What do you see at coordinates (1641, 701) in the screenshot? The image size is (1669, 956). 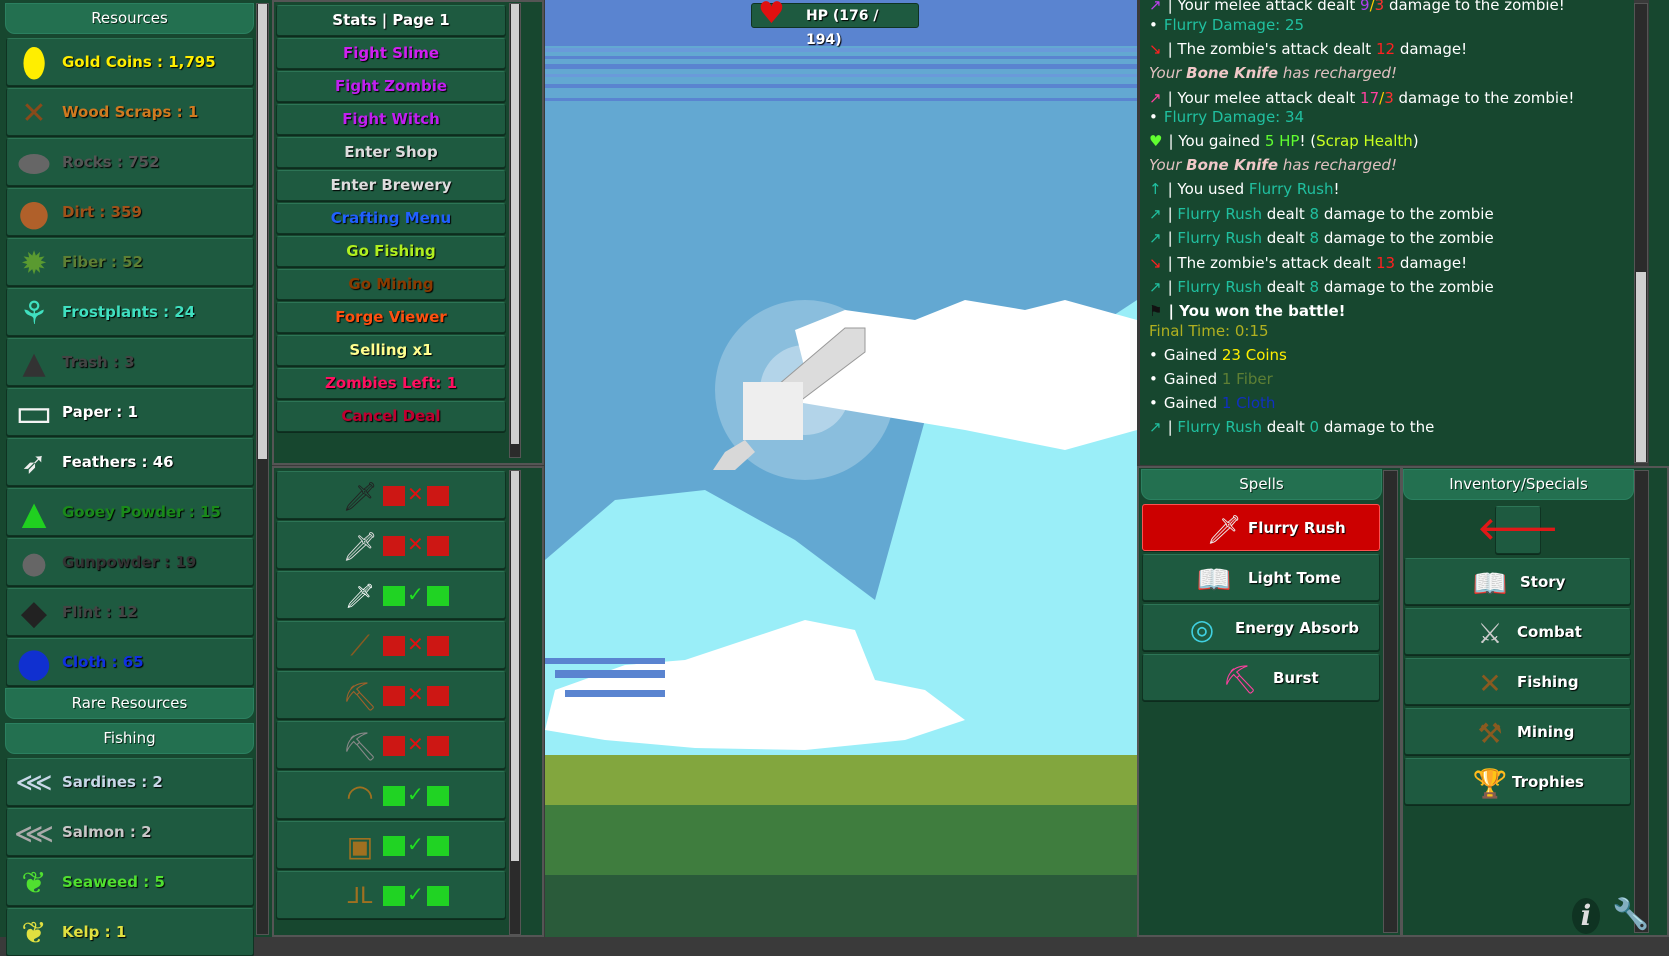 I see `inventory-scrollbar` at bounding box center [1641, 701].